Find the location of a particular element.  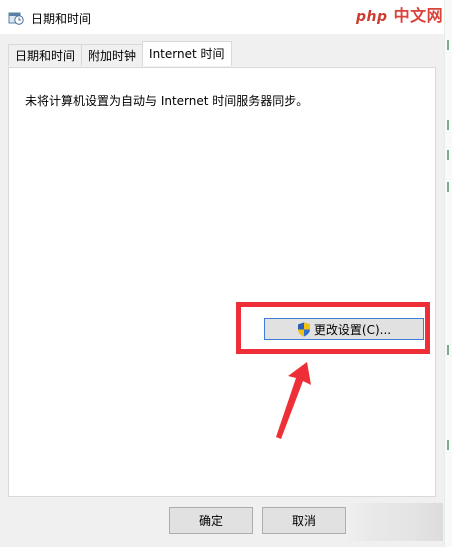

sync-status-message: 未将计算机设置为自动与 Internet 时间服务器同步。 is located at coordinates (167, 101).